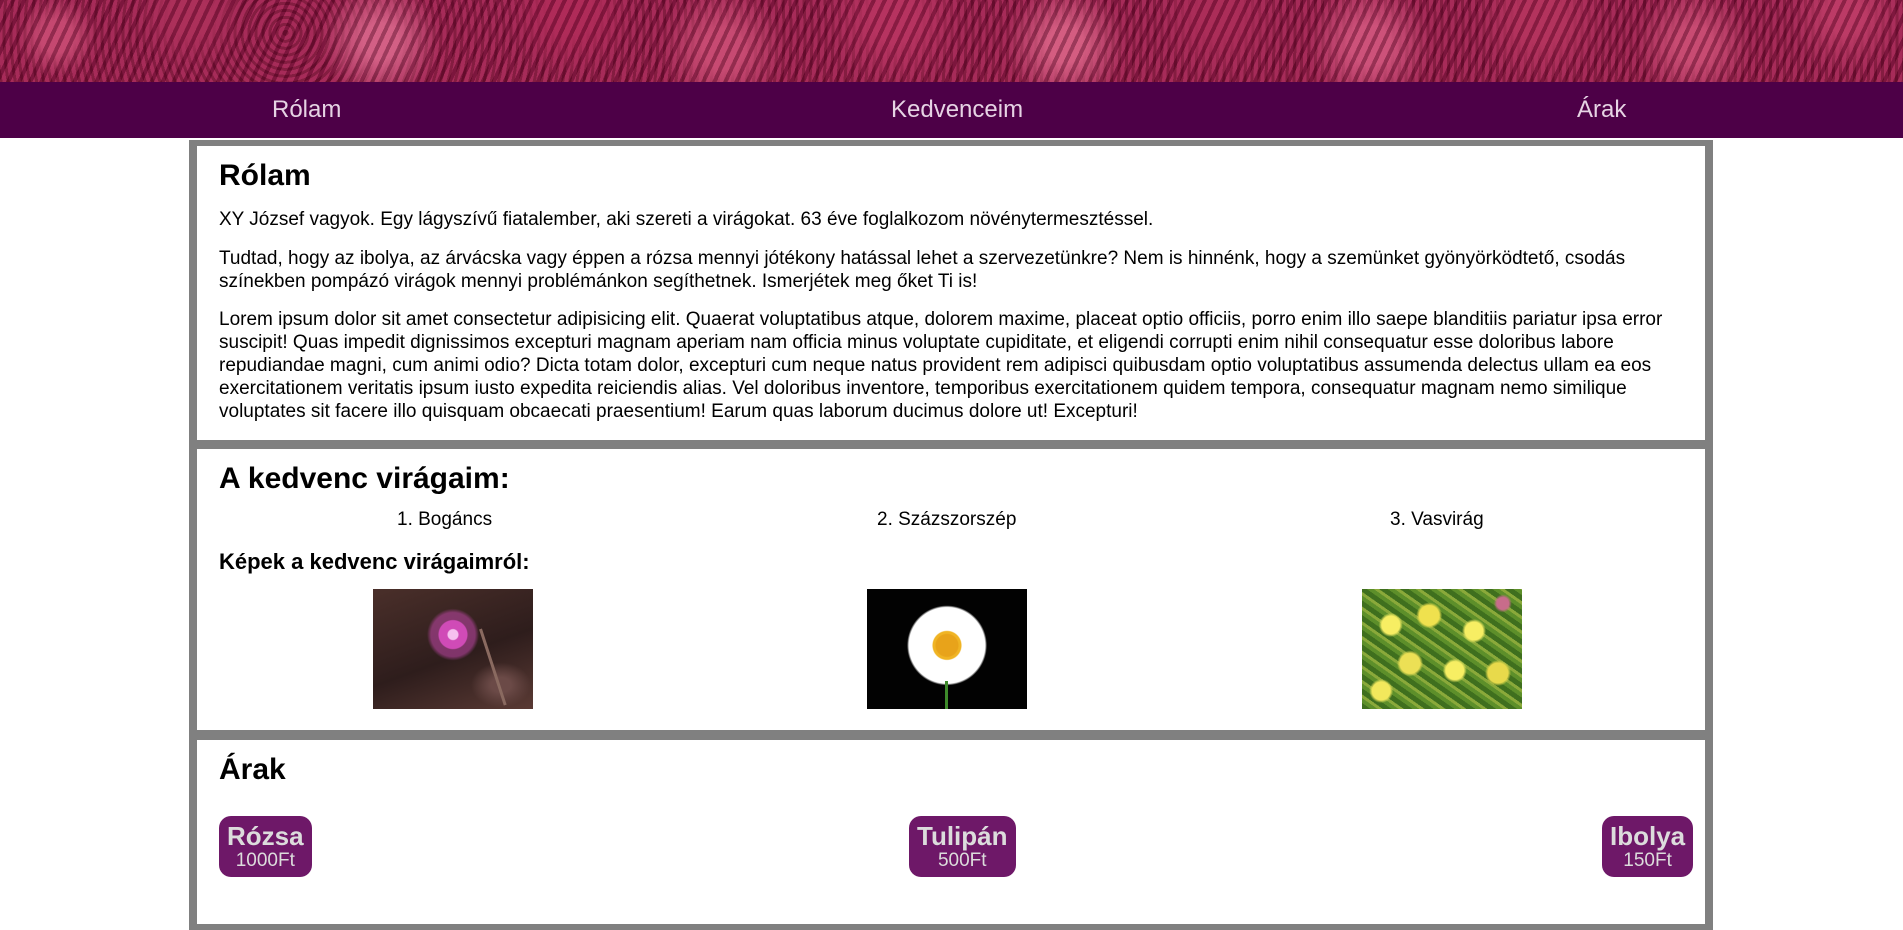 Image resolution: width=1903 pixels, height=930 pixels. I want to click on price-badge-tulipan: Tulipán 500Ft, so click(962, 846).